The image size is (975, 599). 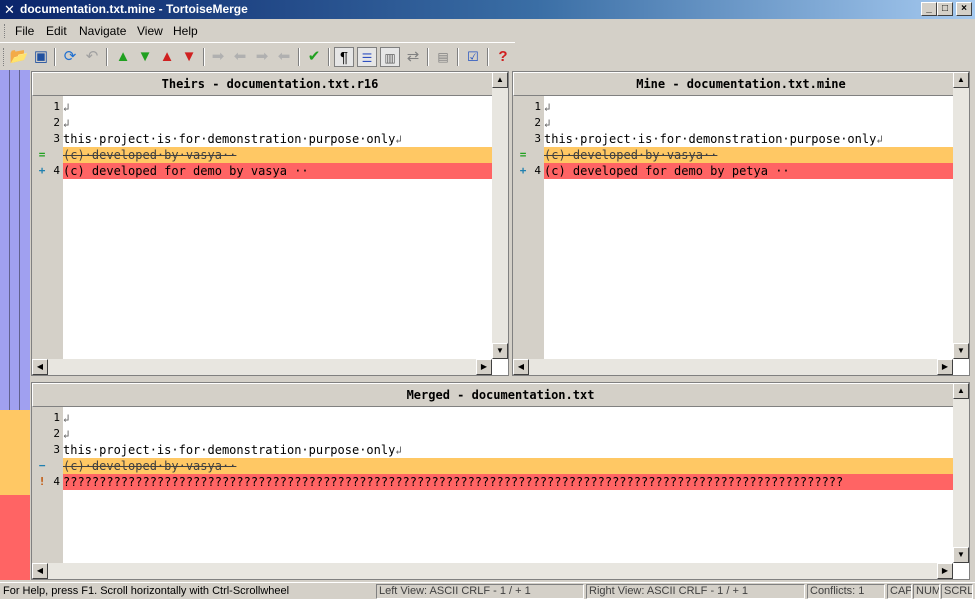 What do you see at coordinates (284, 57) in the screenshot?
I see `use-mine-then-theirs-icon: ⬅` at bounding box center [284, 57].